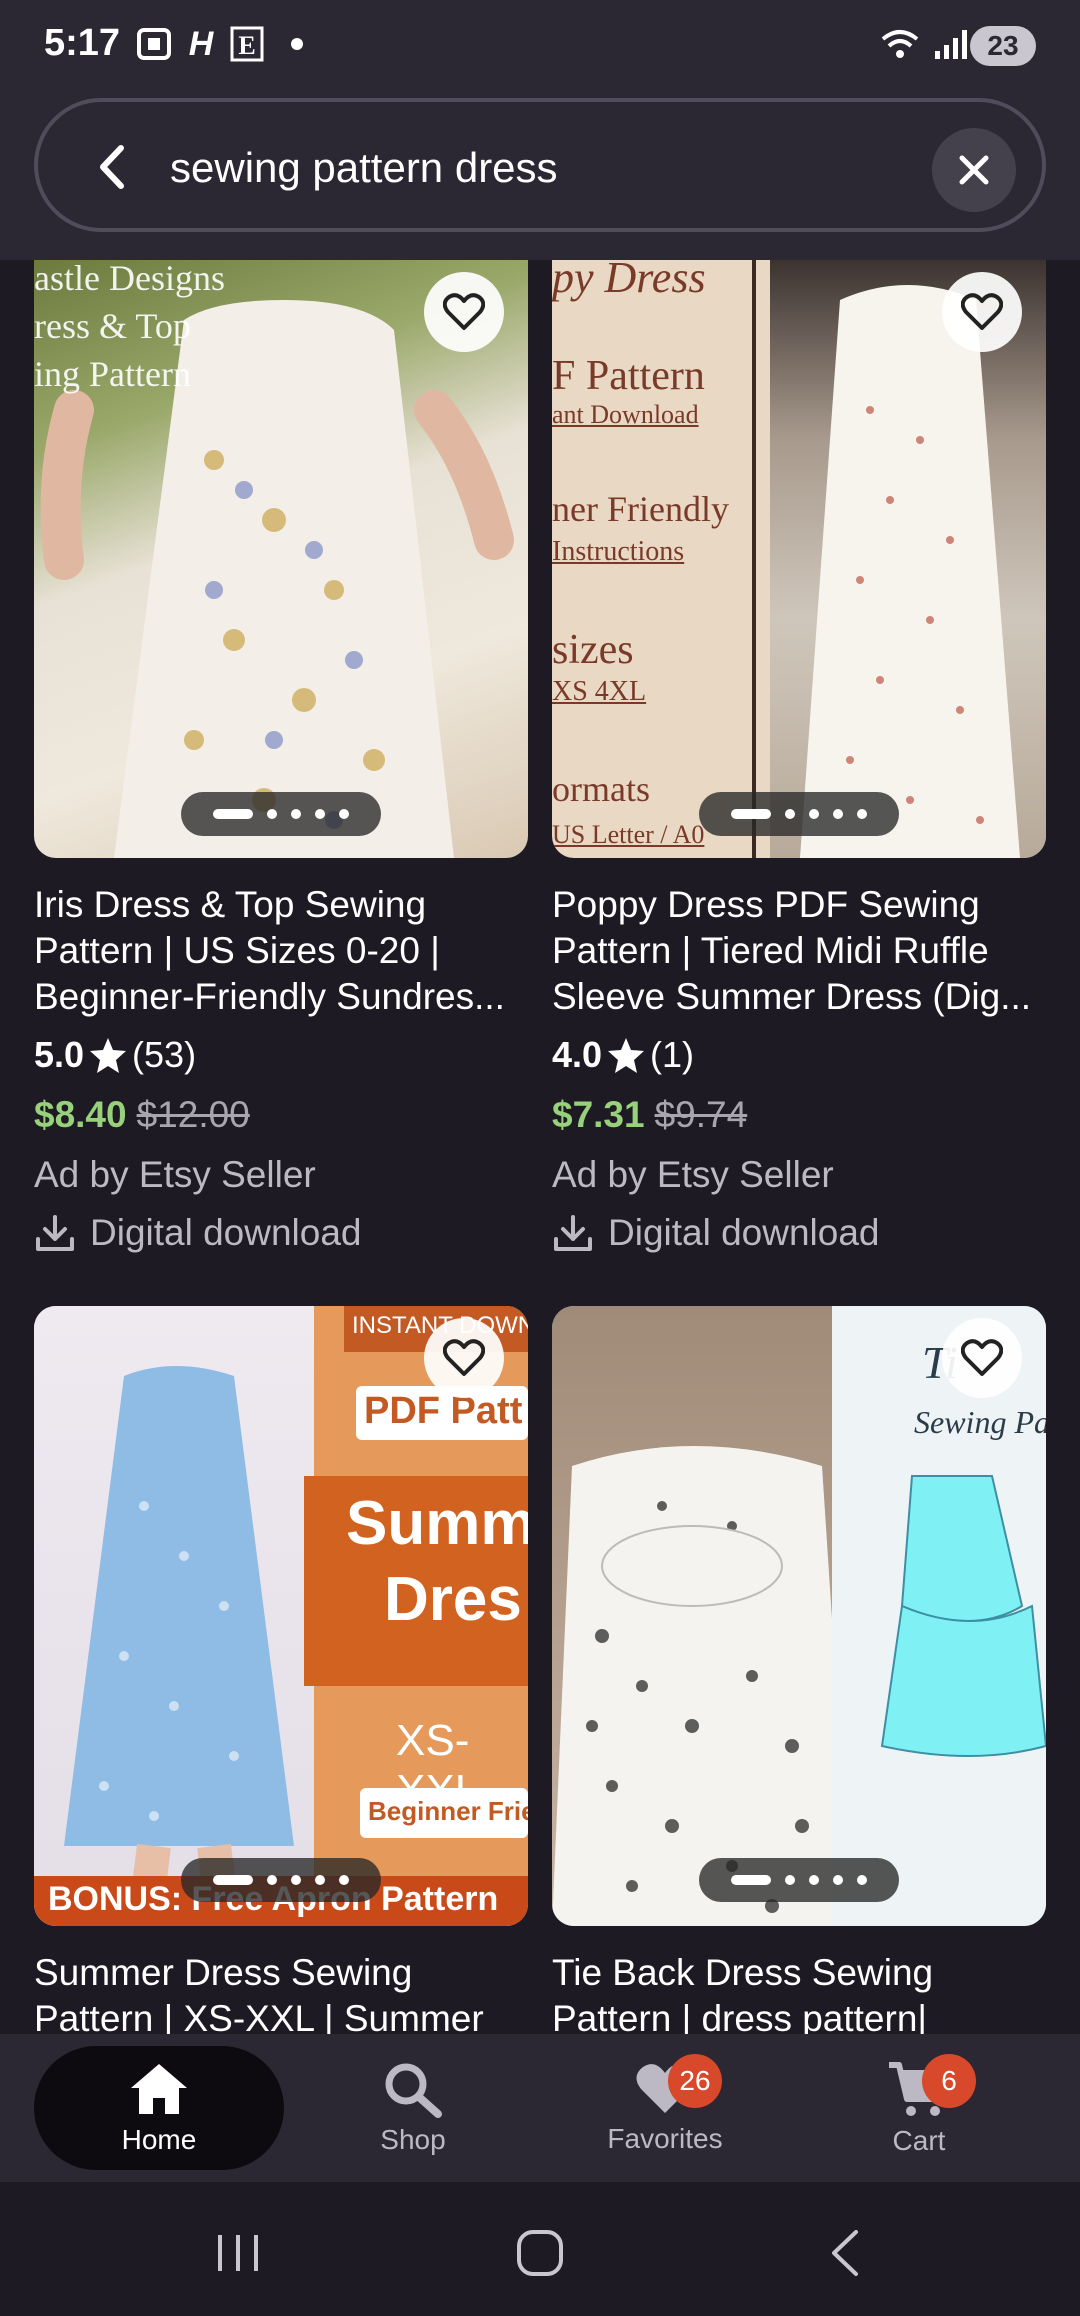 The width and height of the screenshot is (1080, 2316). What do you see at coordinates (281, 1055) in the screenshot?
I see `product-rating: 5.0 (53)` at bounding box center [281, 1055].